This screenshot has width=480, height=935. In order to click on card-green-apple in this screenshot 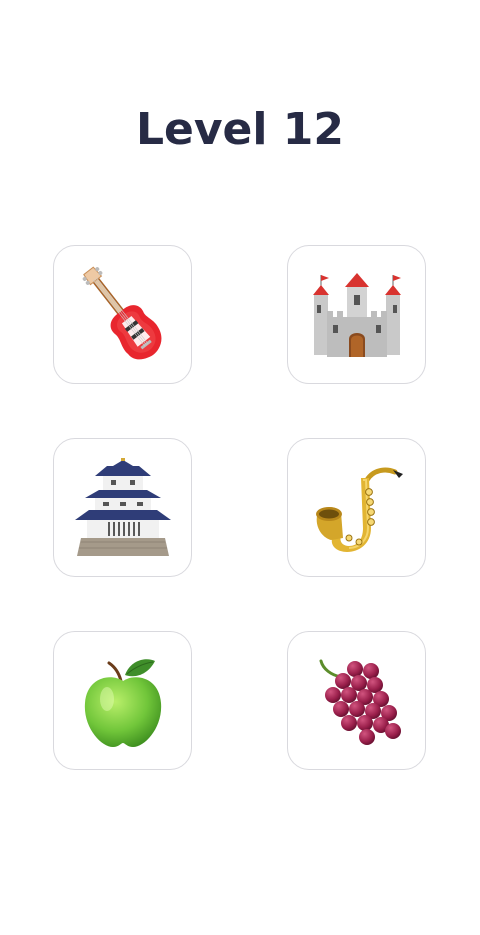, I will do `click(122, 700)`.